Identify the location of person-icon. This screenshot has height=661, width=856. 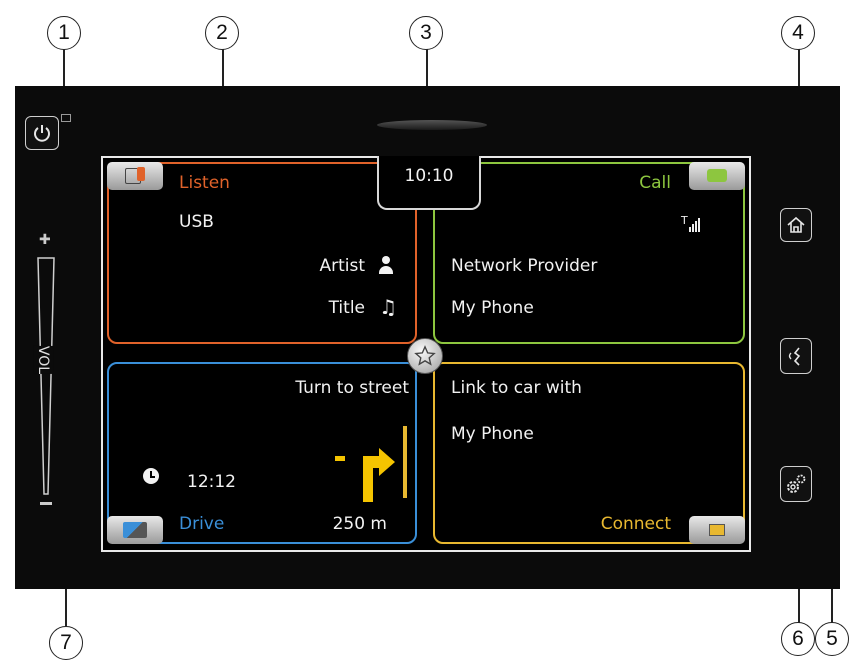
(386, 265).